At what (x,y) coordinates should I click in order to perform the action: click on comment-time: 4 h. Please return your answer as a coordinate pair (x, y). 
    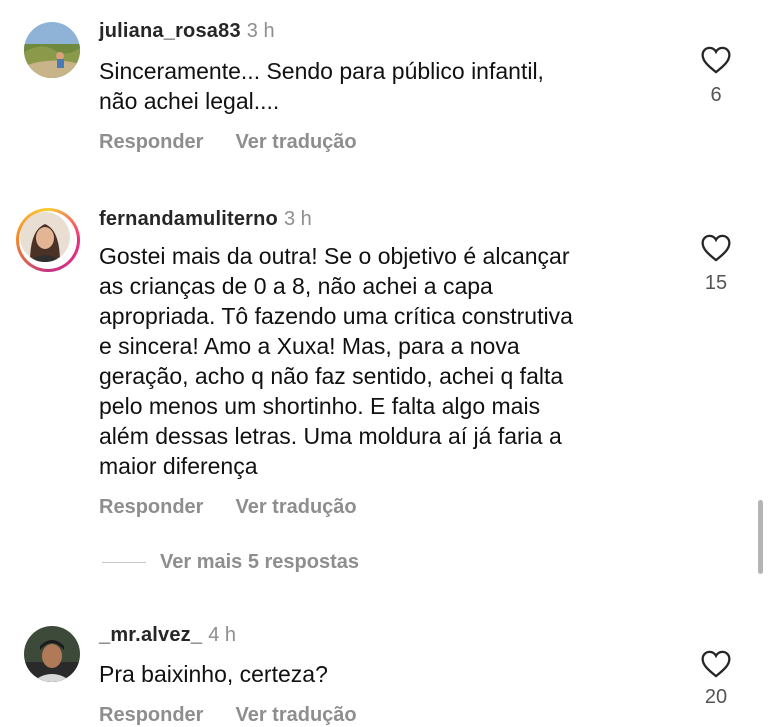
    Looking at the image, I should click on (222, 635).